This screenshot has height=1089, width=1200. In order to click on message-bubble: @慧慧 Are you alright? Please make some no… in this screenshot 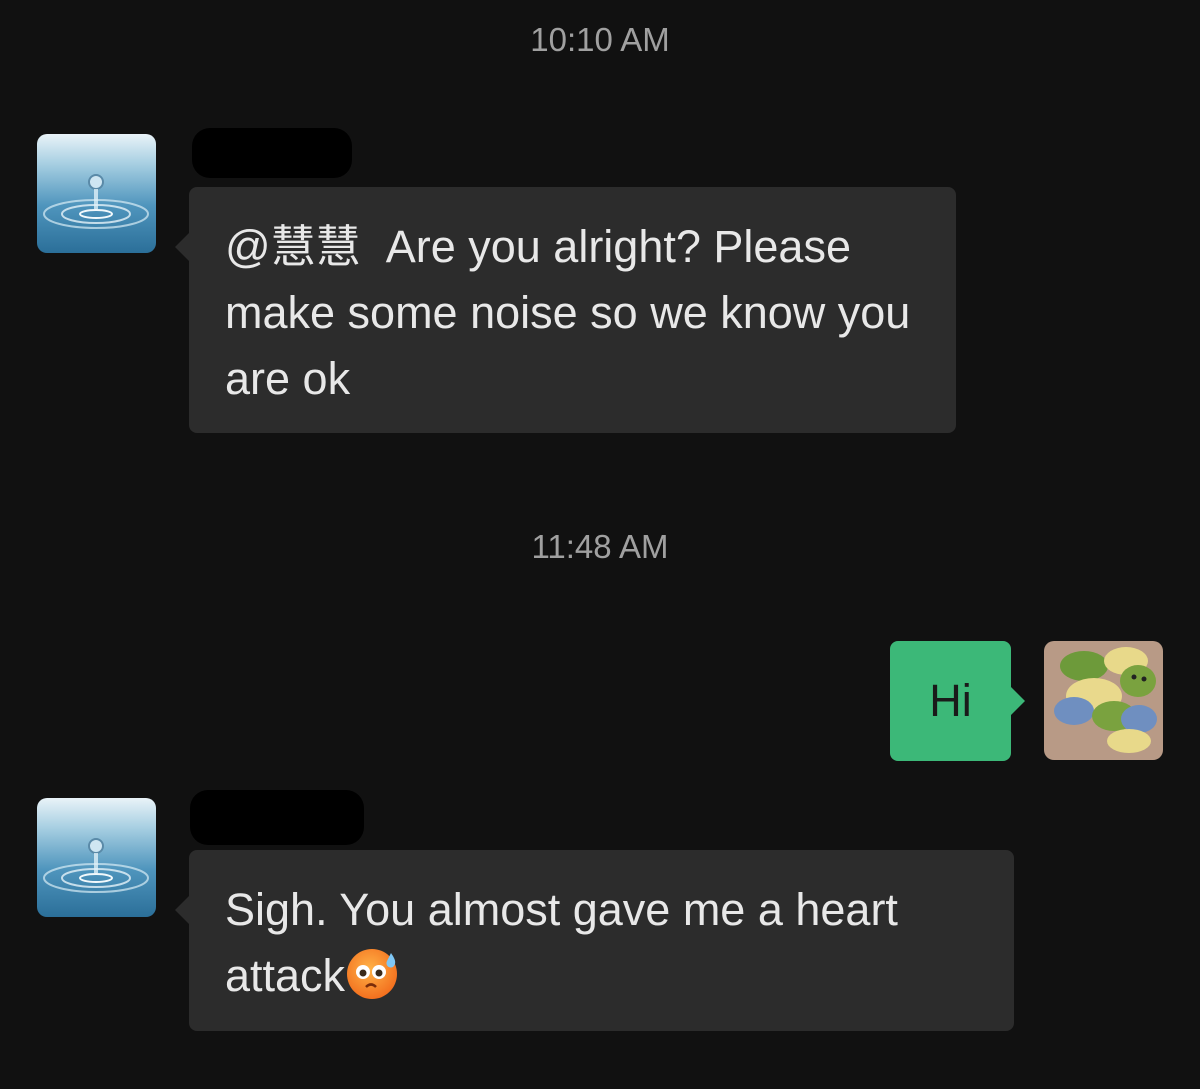, I will do `click(565, 310)`.